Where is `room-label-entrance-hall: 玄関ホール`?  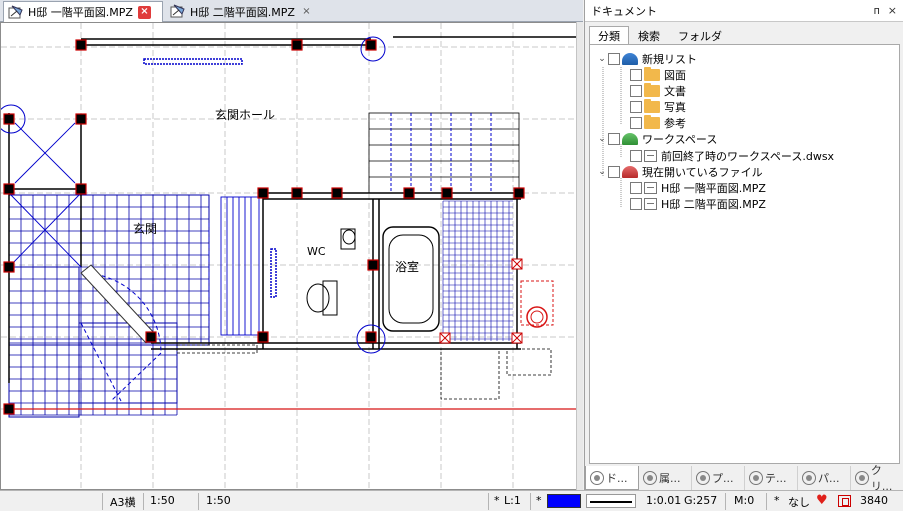
room-label-entrance-hall: 玄関ホール is located at coordinates (245, 114).